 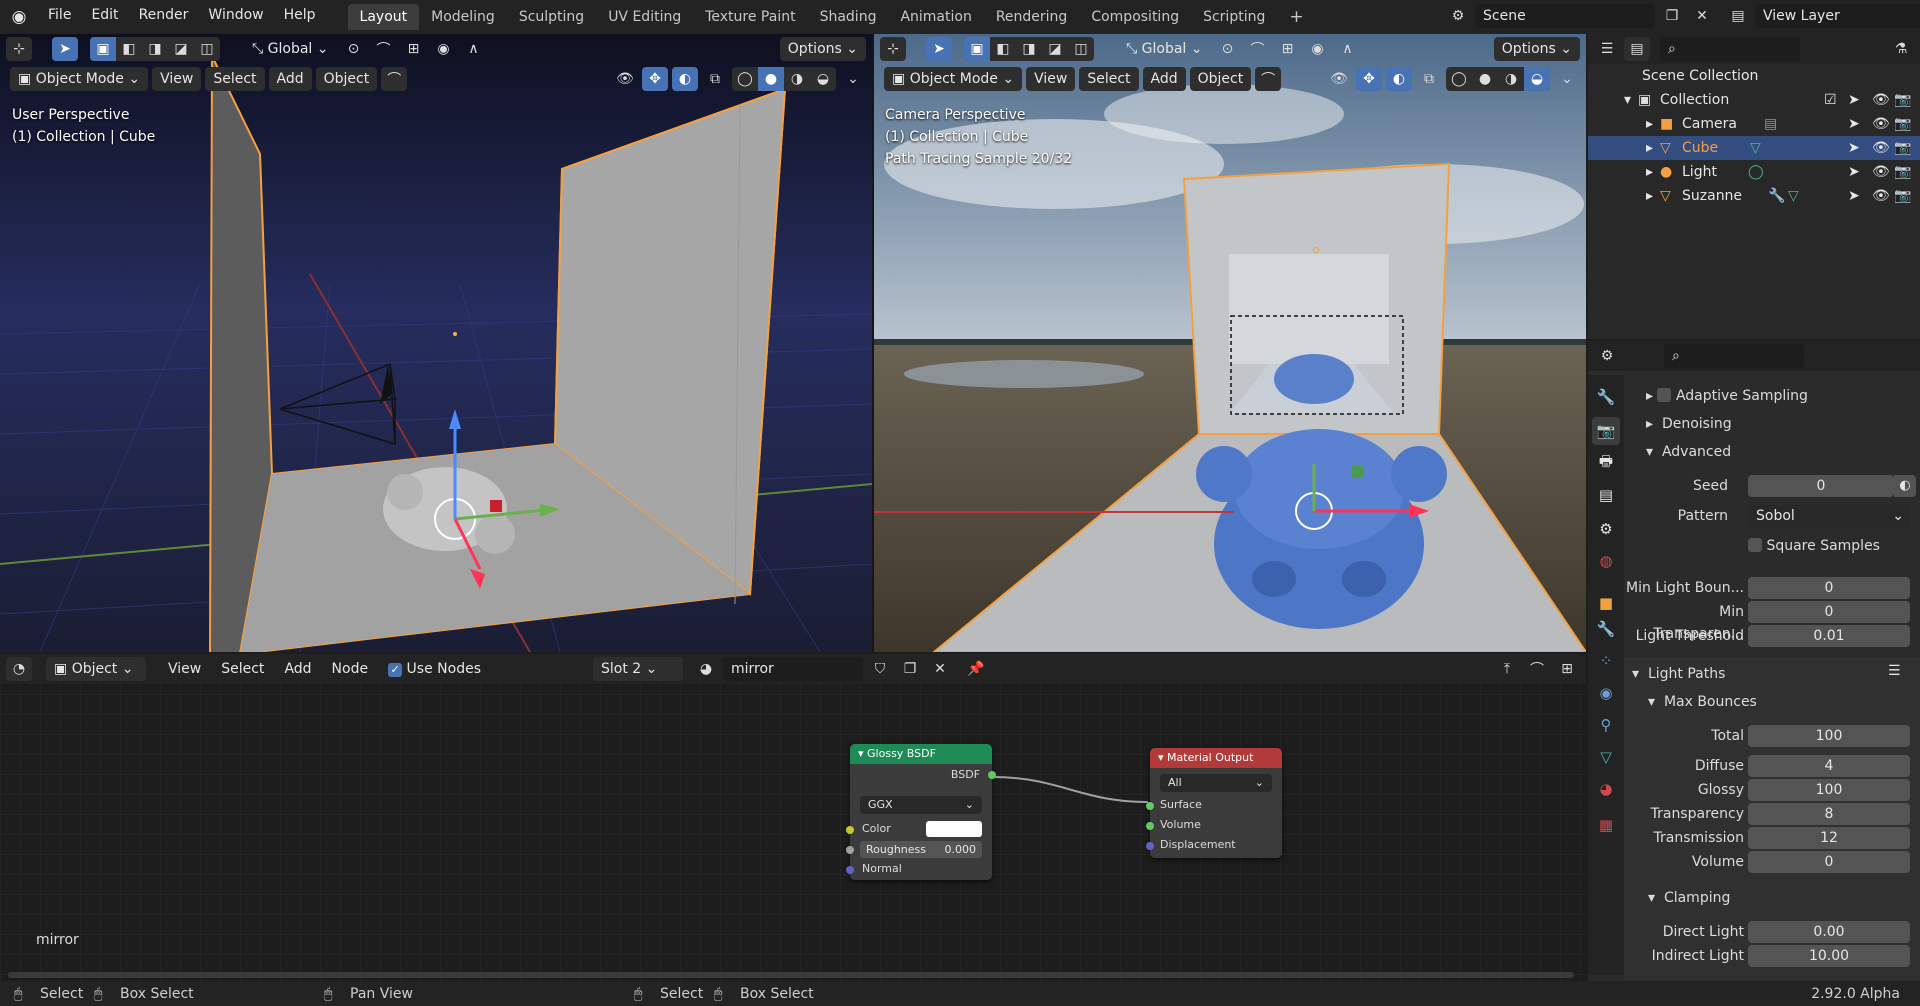 I want to click on light-paths-panel: ▾ Light Paths, so click(x=1678, y=674).